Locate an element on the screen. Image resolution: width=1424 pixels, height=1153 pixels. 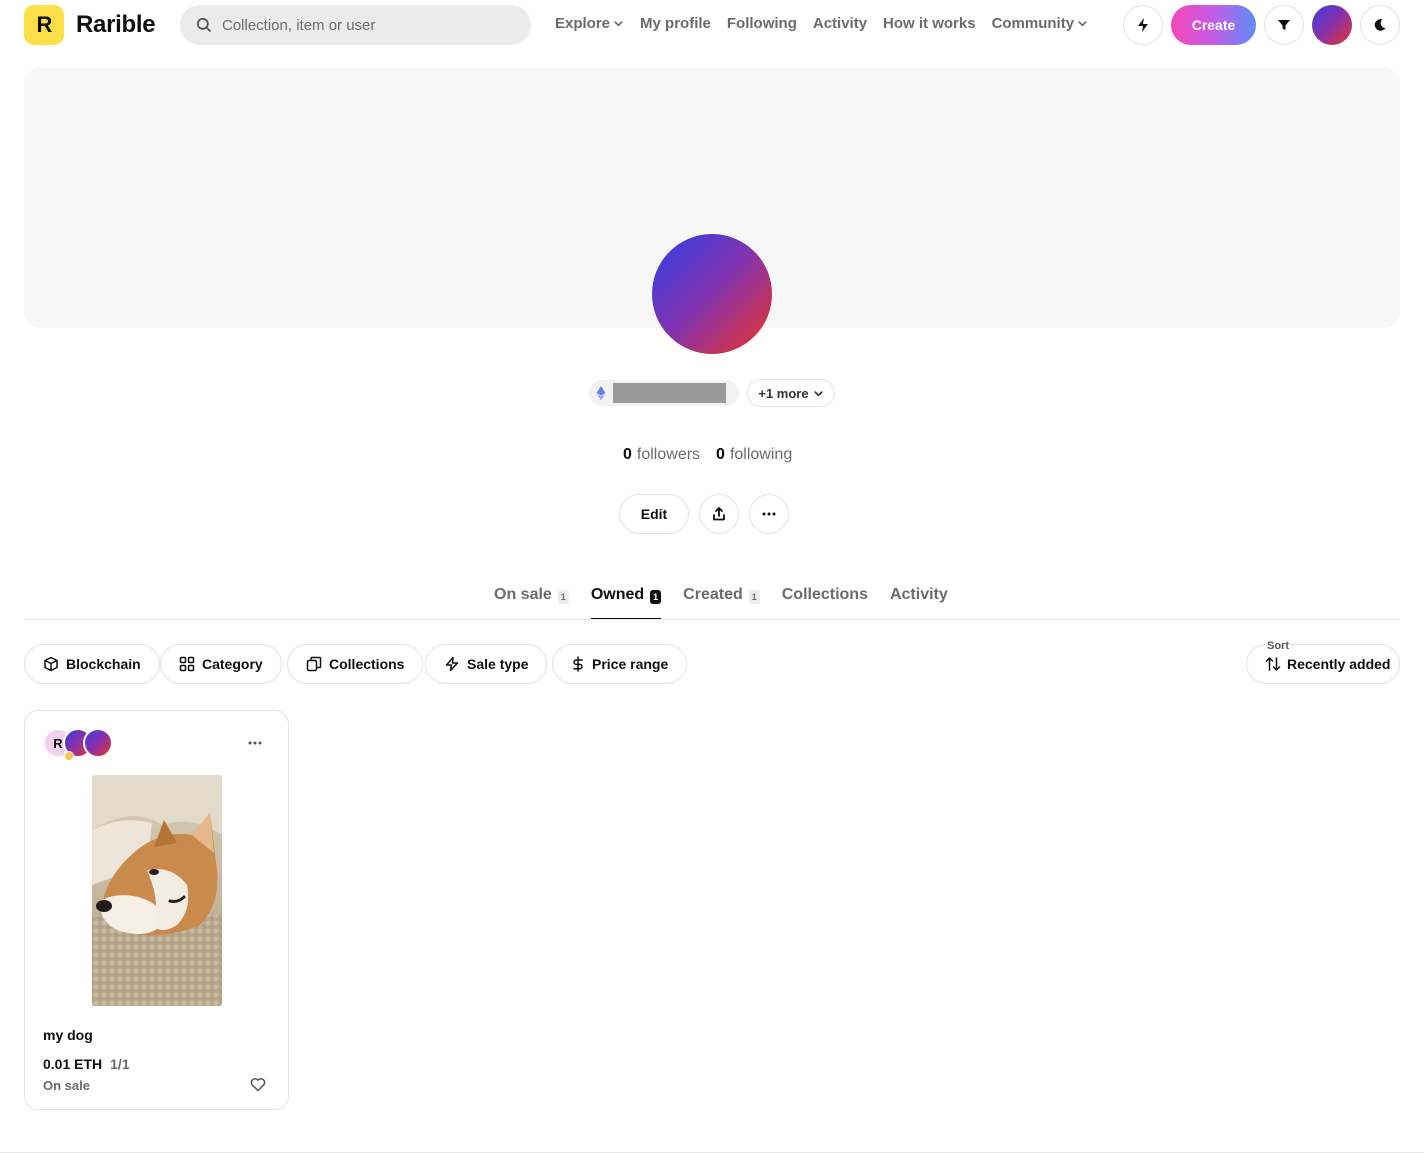
filter-menu-button is located at coordinates (1284, 25).